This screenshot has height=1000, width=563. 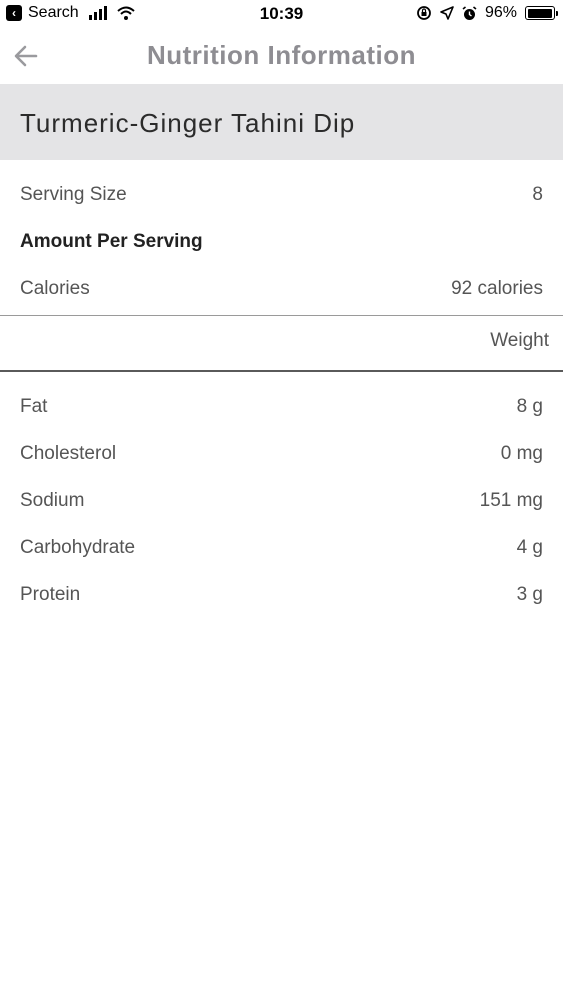 What do you see at coordinates (68, 453) in the screenshot?
I see `nutrient-label: Cholesterol` at bounding box center [68, 453].